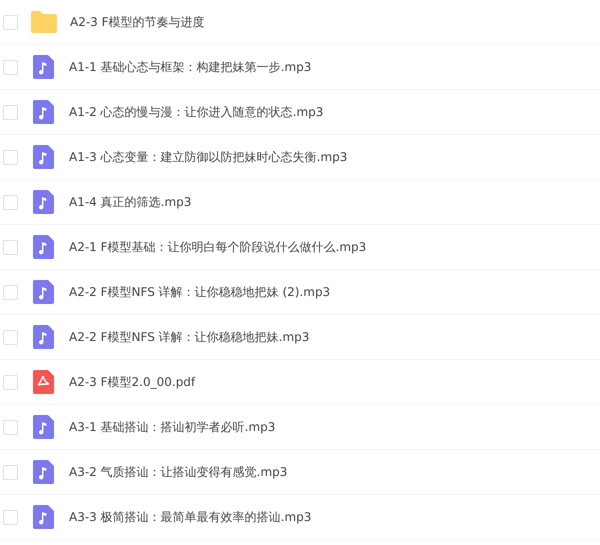 The height and width of the screenshot is (545, 600). Describe the element at coordinates (208, 157) in the screenshot. I see `file-name: A1-3 心态变量：建立防御以防把妹时心态失衡.mp3` at that location.